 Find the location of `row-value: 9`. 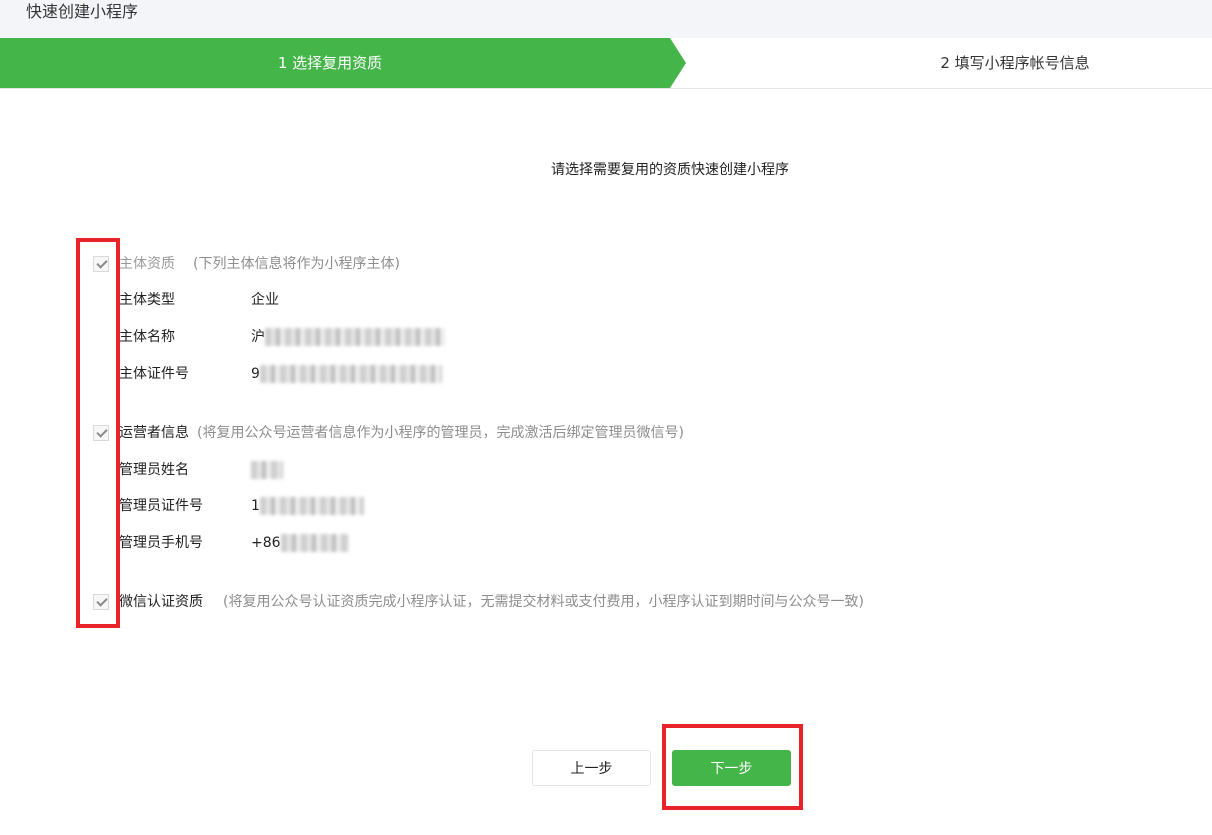

row-value: 9 is located at coordinates (255, 374).